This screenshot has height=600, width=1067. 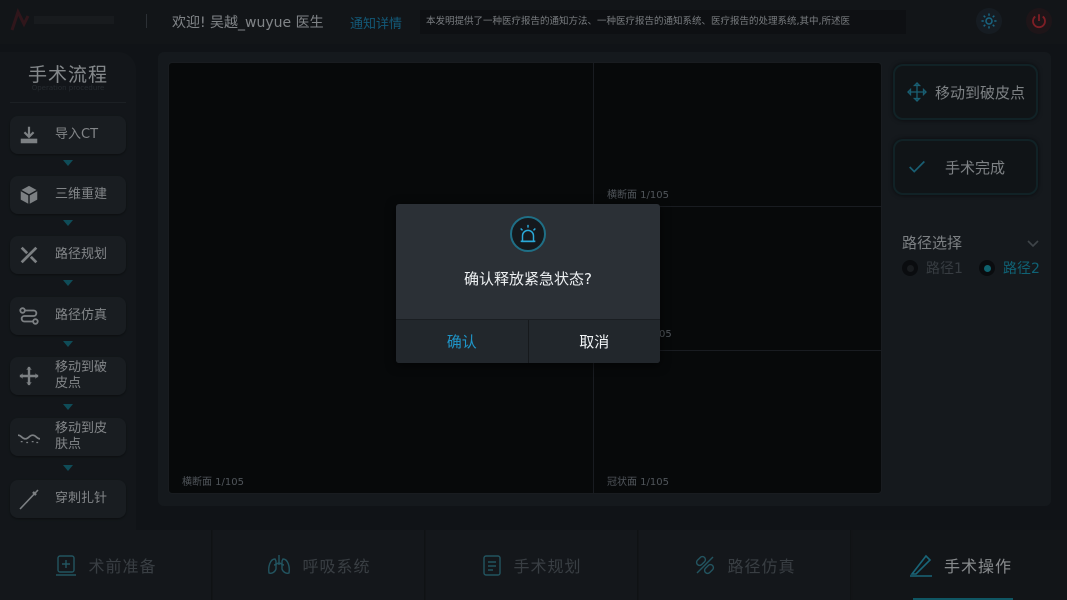 What do you see at coordinates (528, 279) in the screenshot?
I see `dialog-message: 确认释放紧急状态?` at bounding box center [528, 279].